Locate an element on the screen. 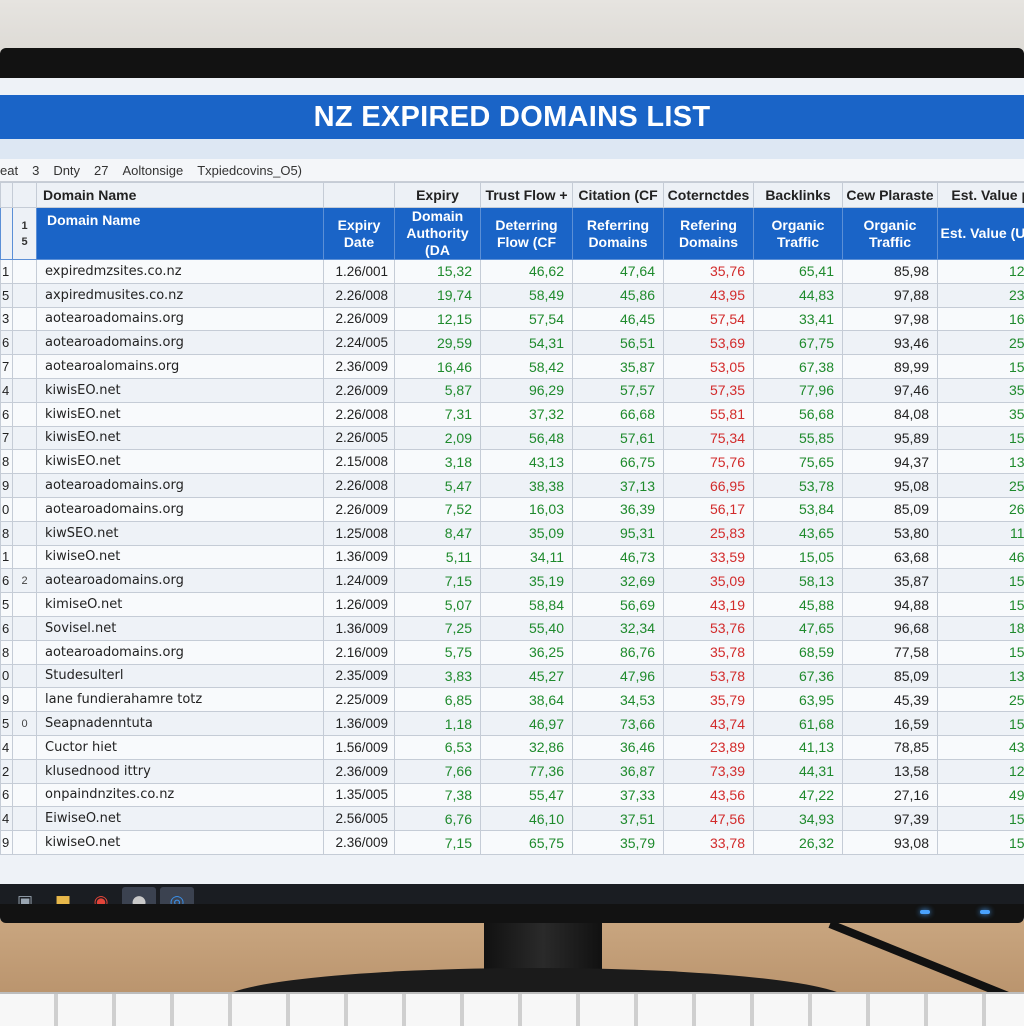 Image resolution: width=1024 pixels, height=1026 pixels. deterring-flow-cell: 45,27 is located at coordinates (527, 676).